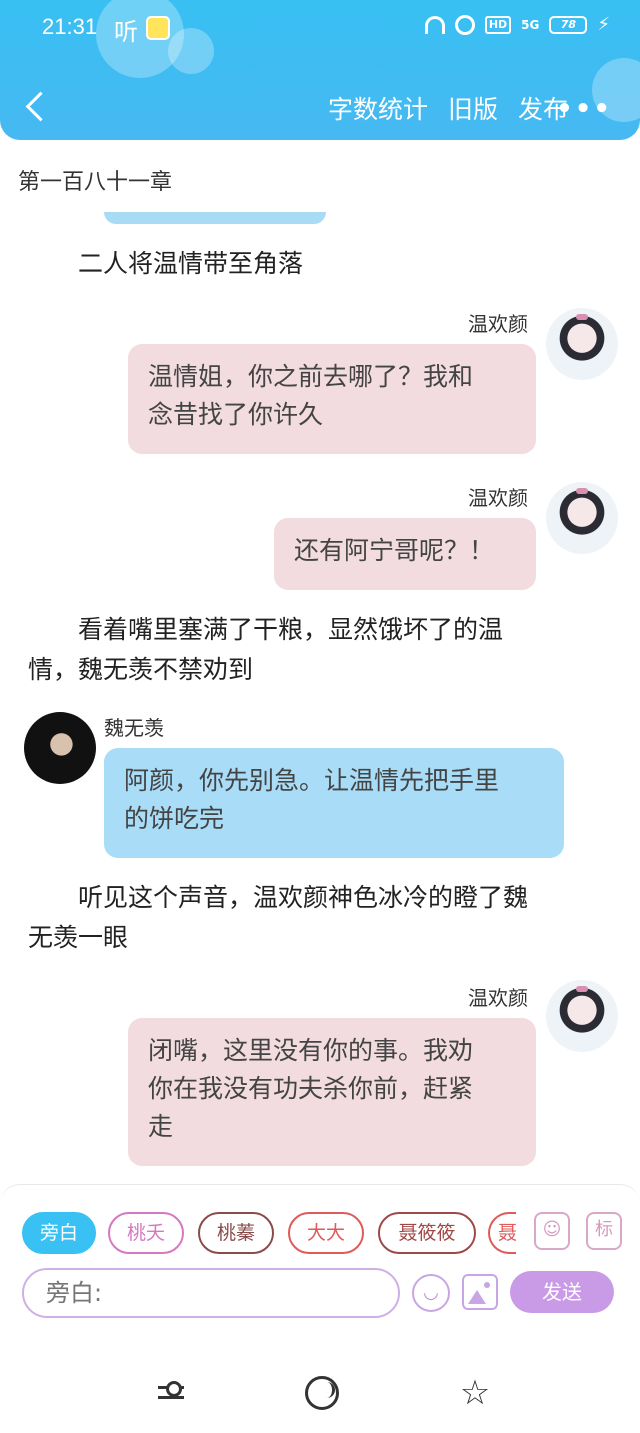  Describe the element at coordinates (126, 32) in the screenshot. I see `listen-icon: 听` at that location.